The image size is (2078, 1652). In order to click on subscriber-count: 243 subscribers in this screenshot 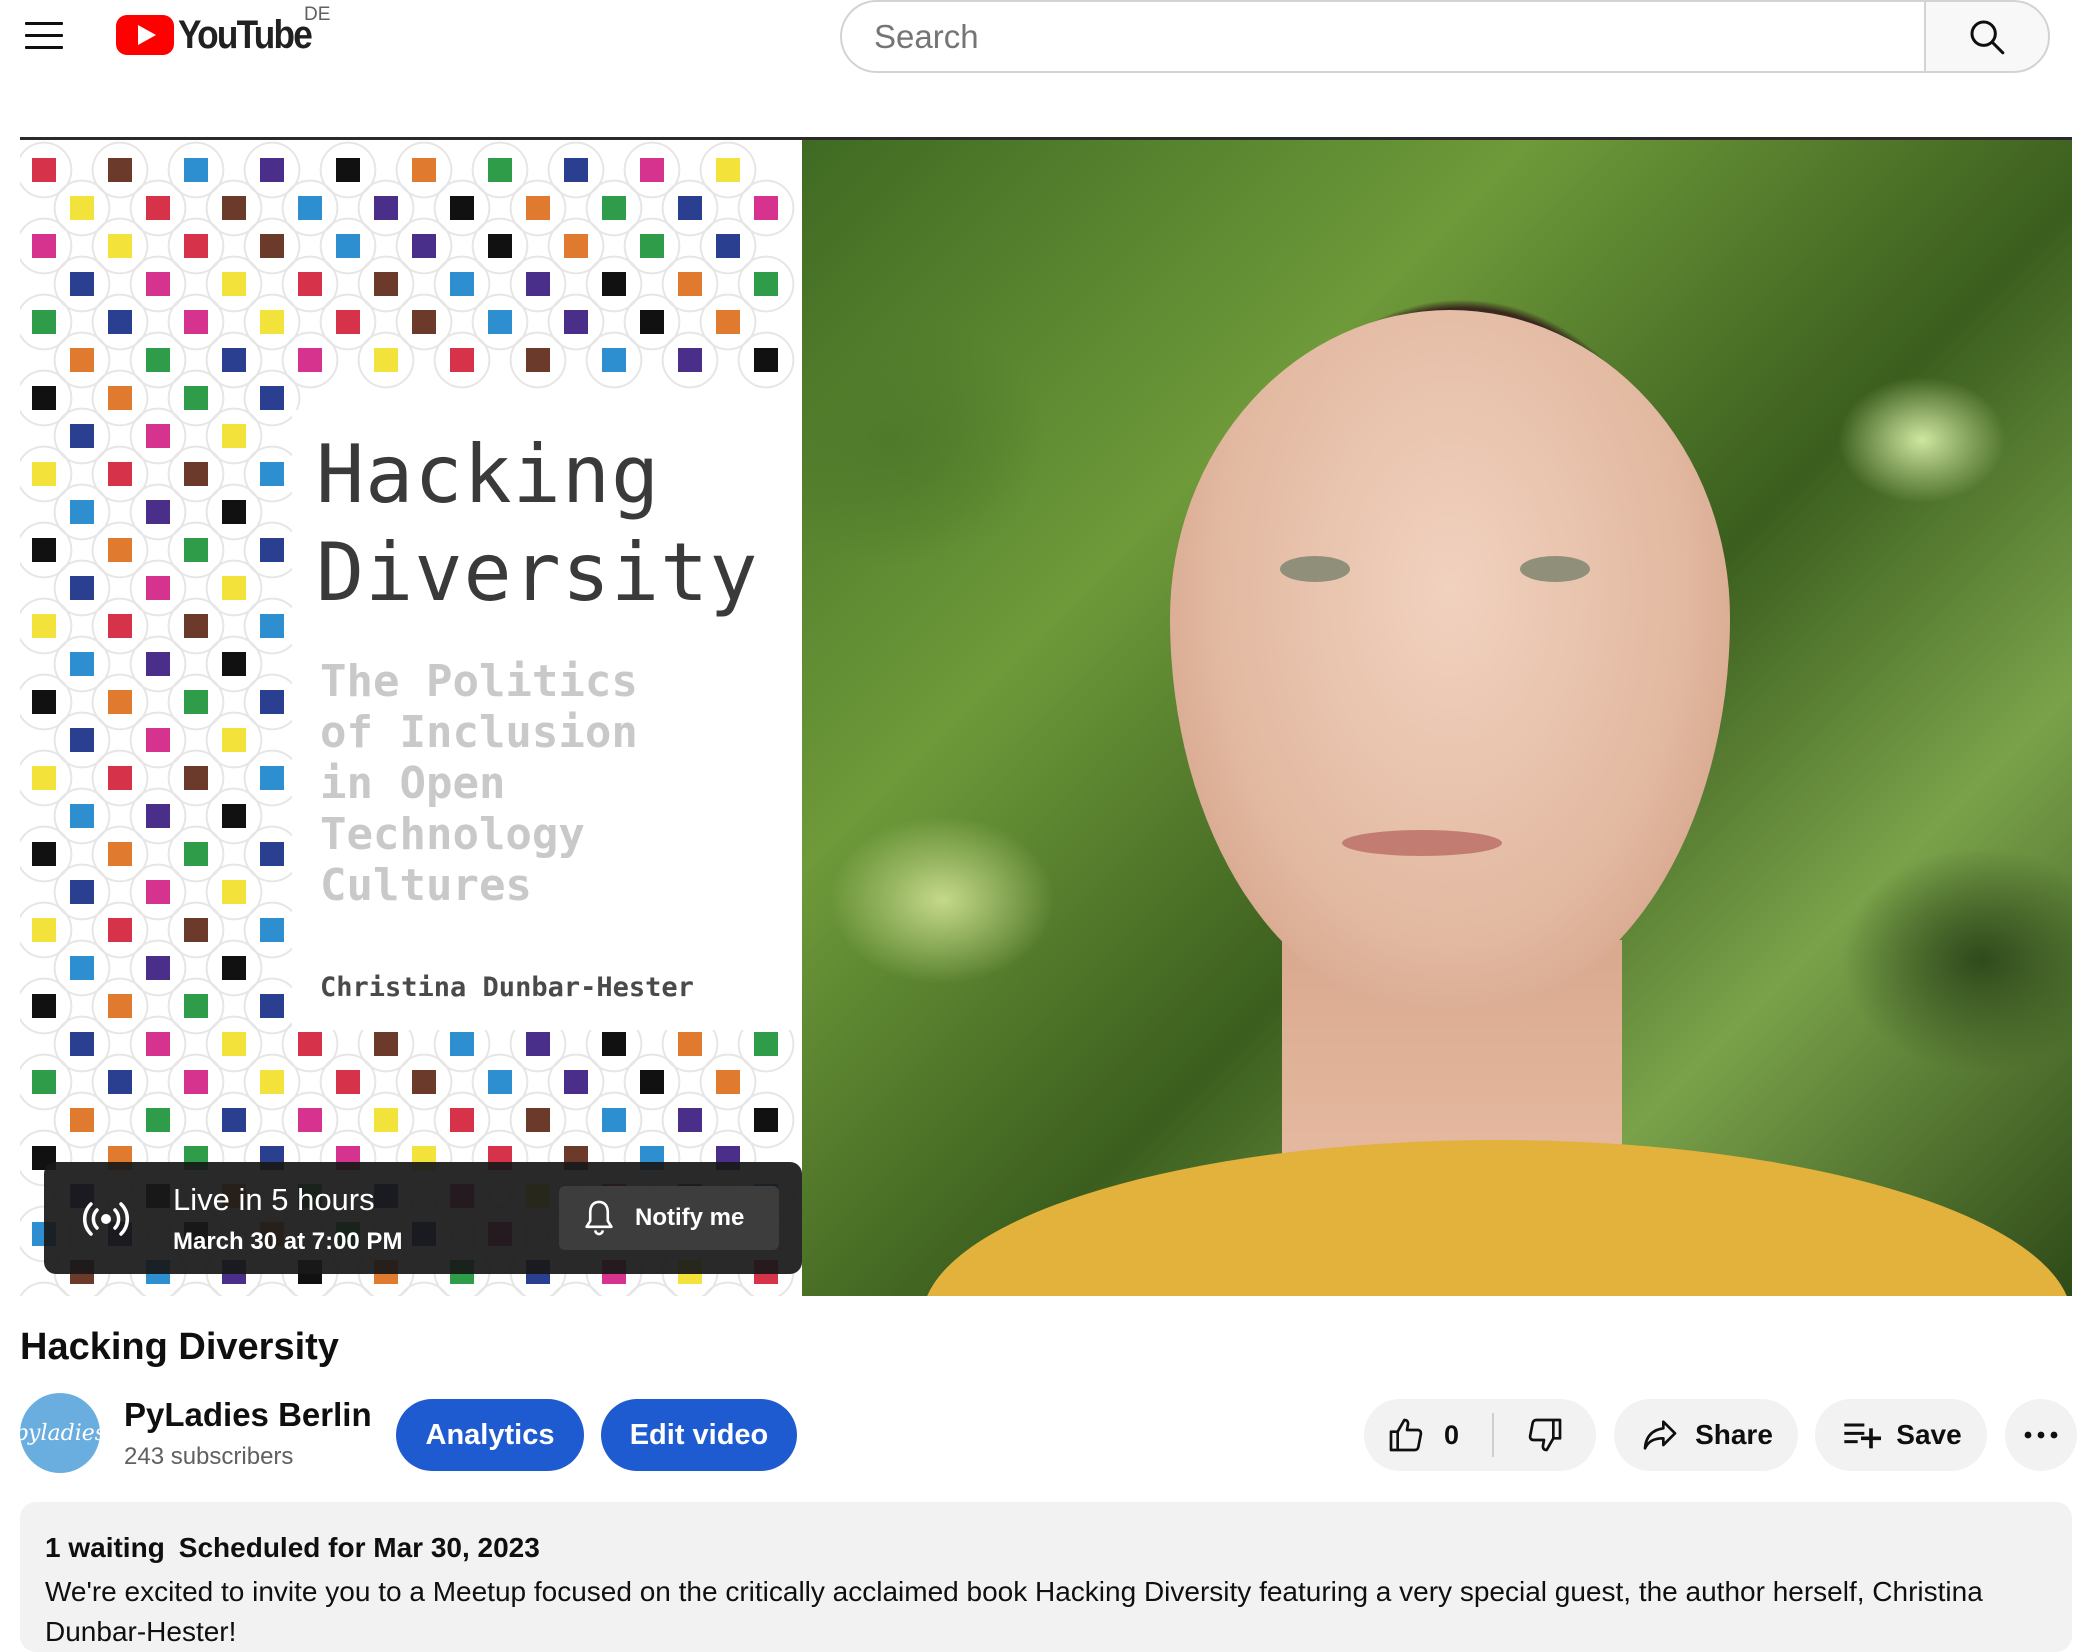, I will do `click(209, 1456)`.